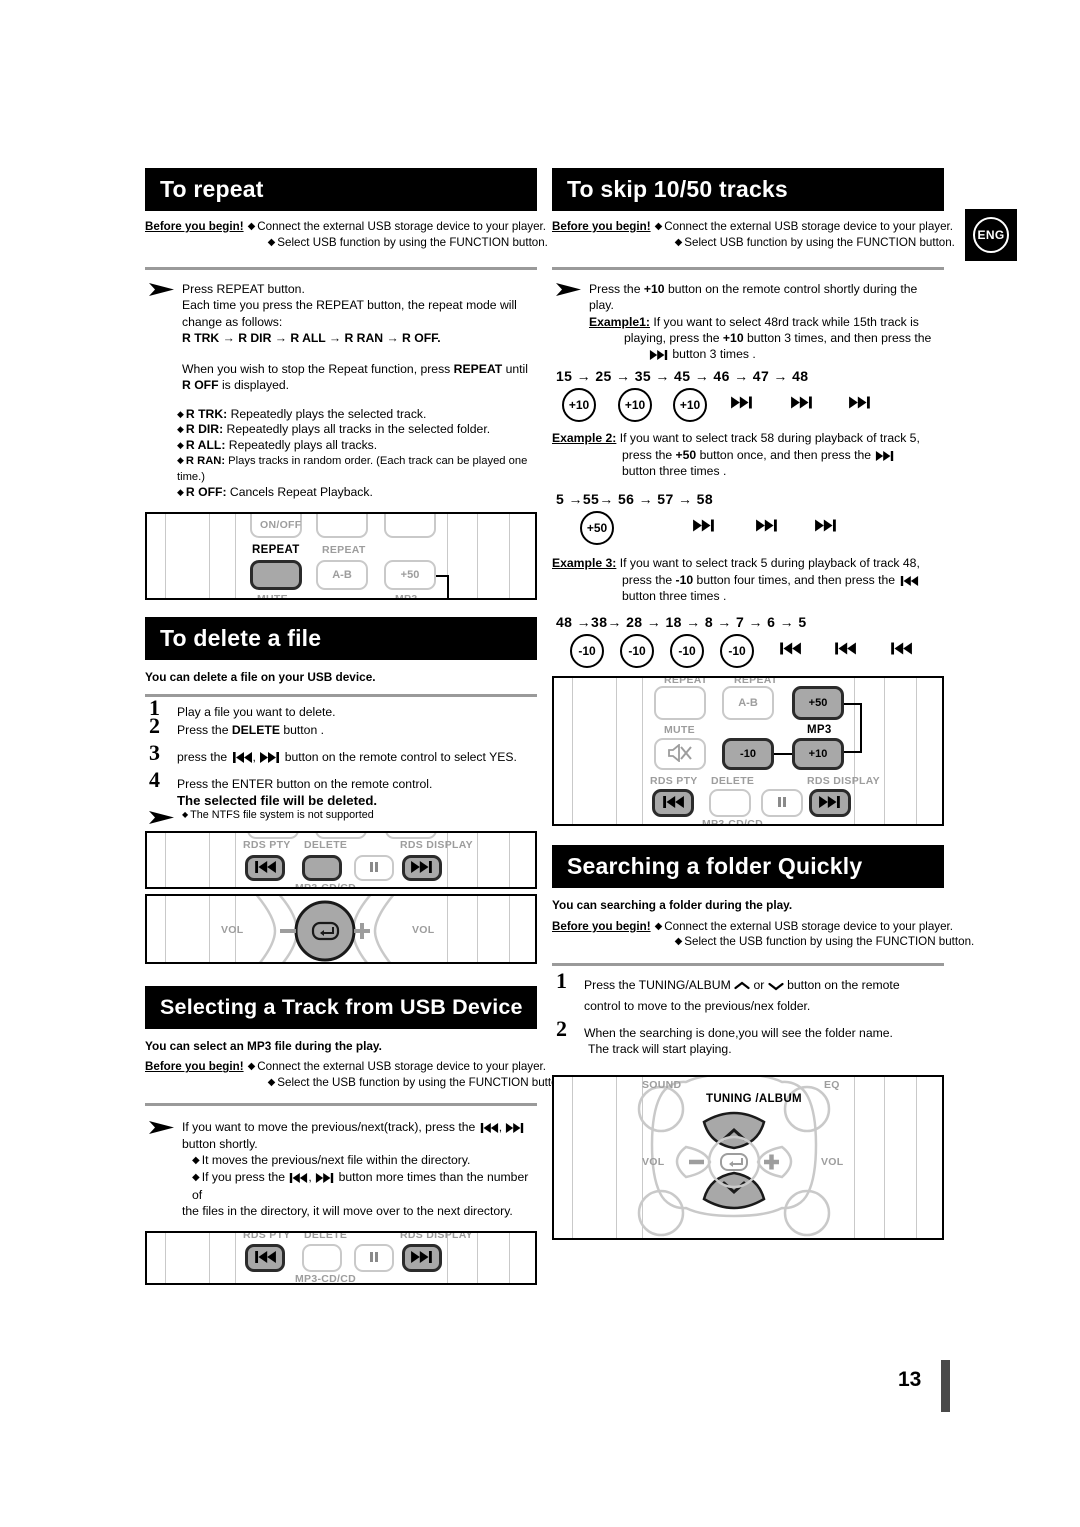  What do you see at coordinates (422, 868) in the screenshot?
I see `remote-button-next` at bounding box center [422, 868].